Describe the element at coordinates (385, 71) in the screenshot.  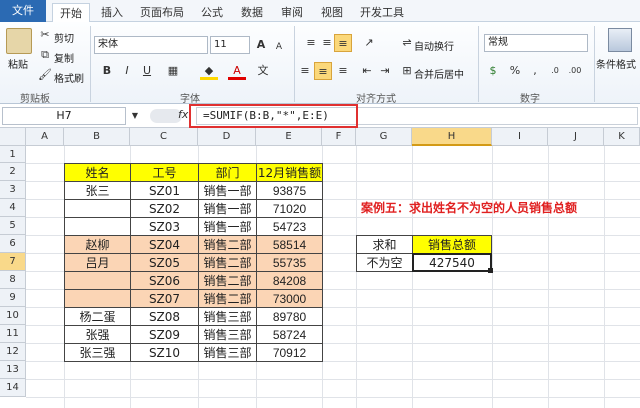
I see `increase-indent-icon: ⇥` at that location.